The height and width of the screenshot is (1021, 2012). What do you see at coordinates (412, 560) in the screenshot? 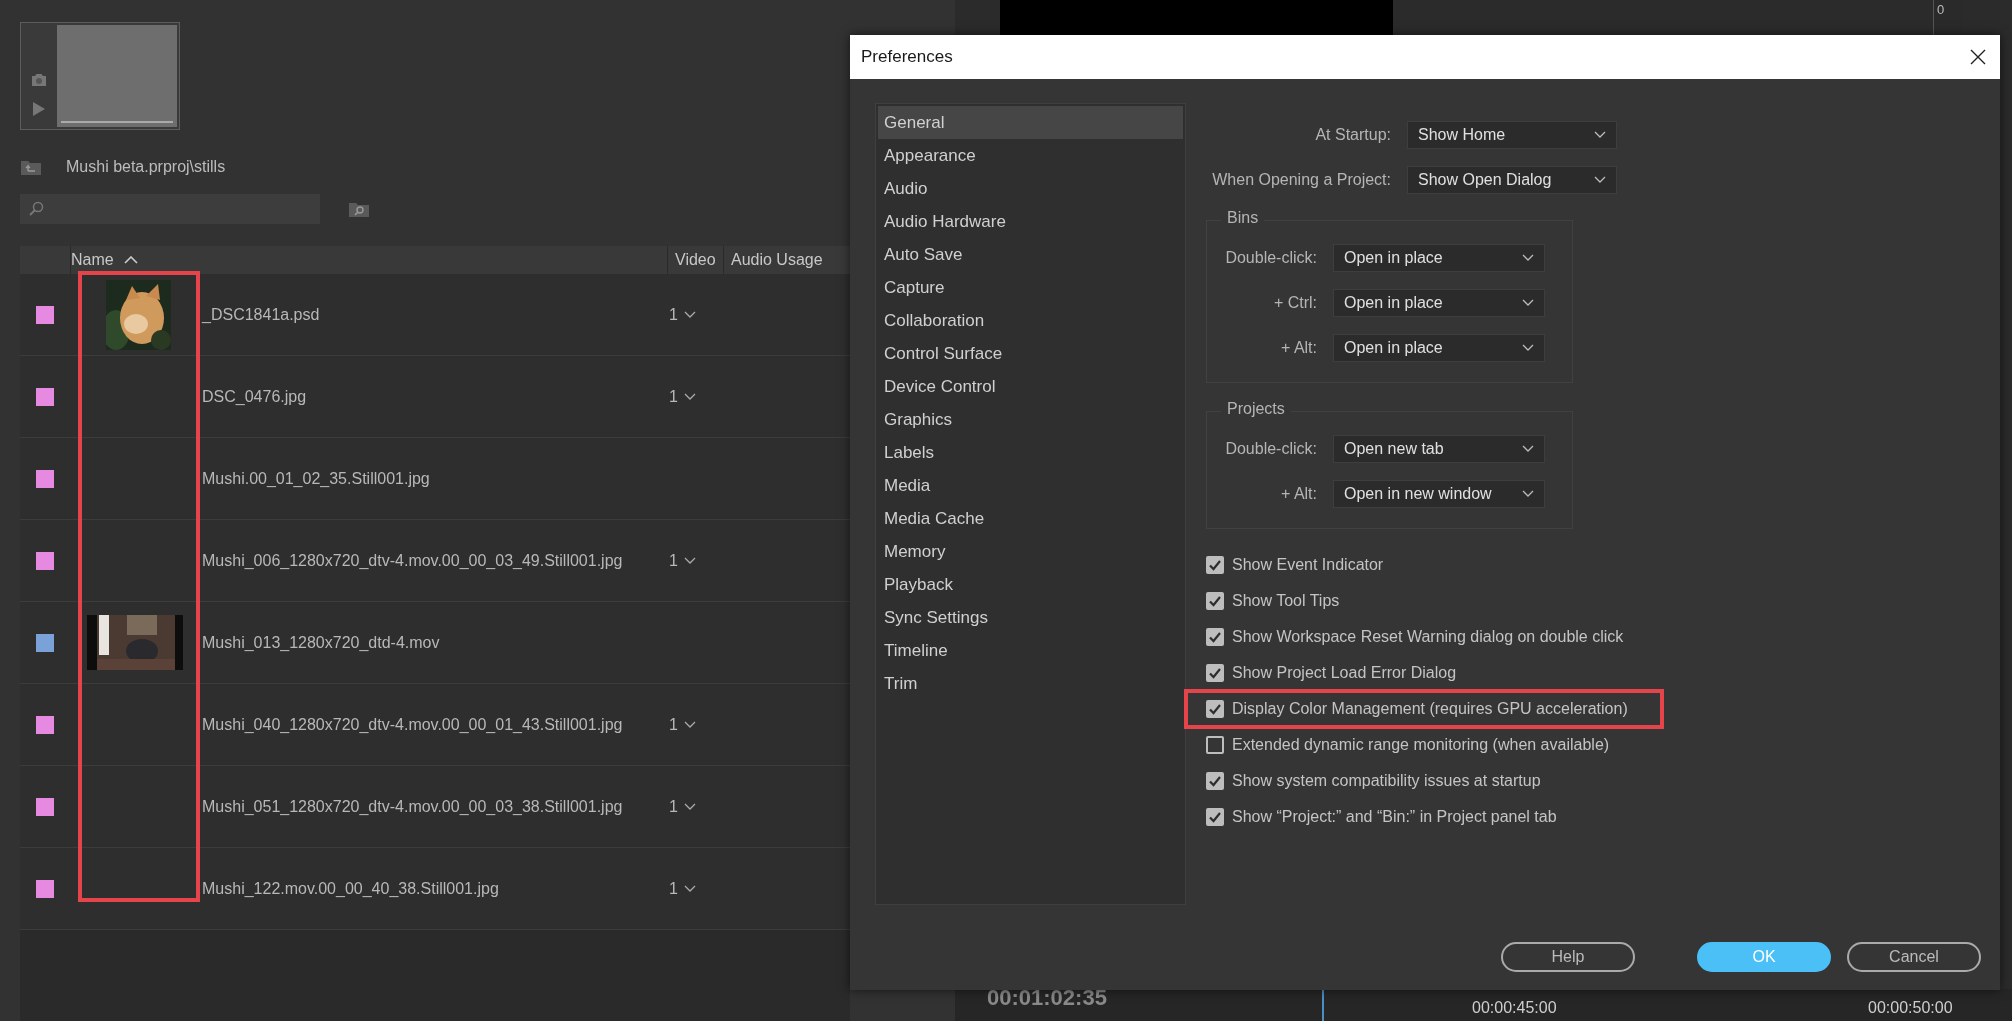
I see `file-name: Mushi_006_1280x720_dtv-4.mov.00_00_03_49.Still001.jpg` at bounding box center [412, 560].